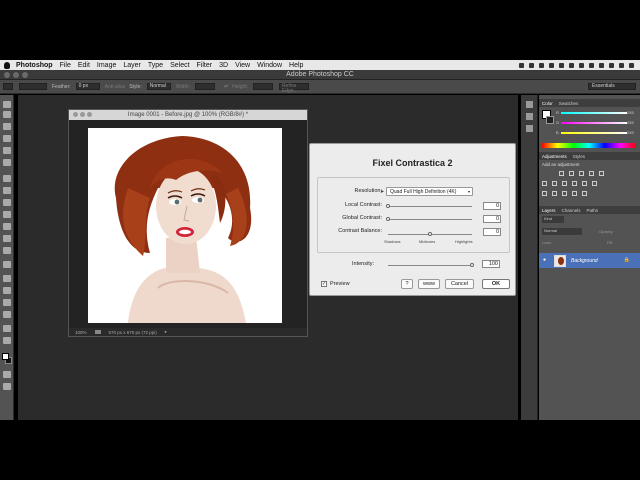 This screenshot has width=640, height=480. I want to click on intensity-slider, so click(430, 265).